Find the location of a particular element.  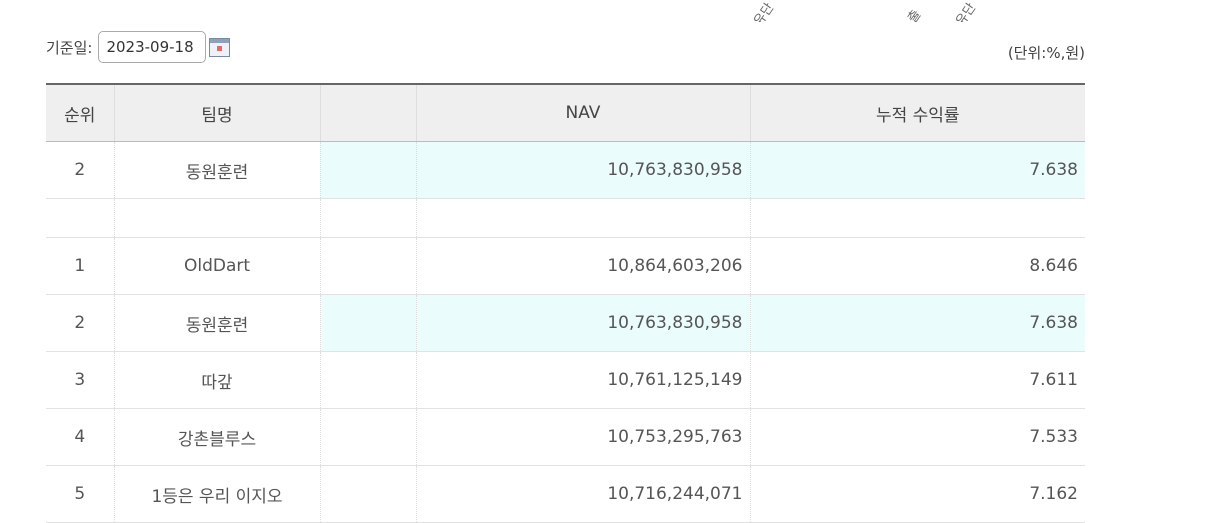

table-row: 5 1등은 우리 이지오 10,716,244,071 7.162 is located at coordinates (565, 494).